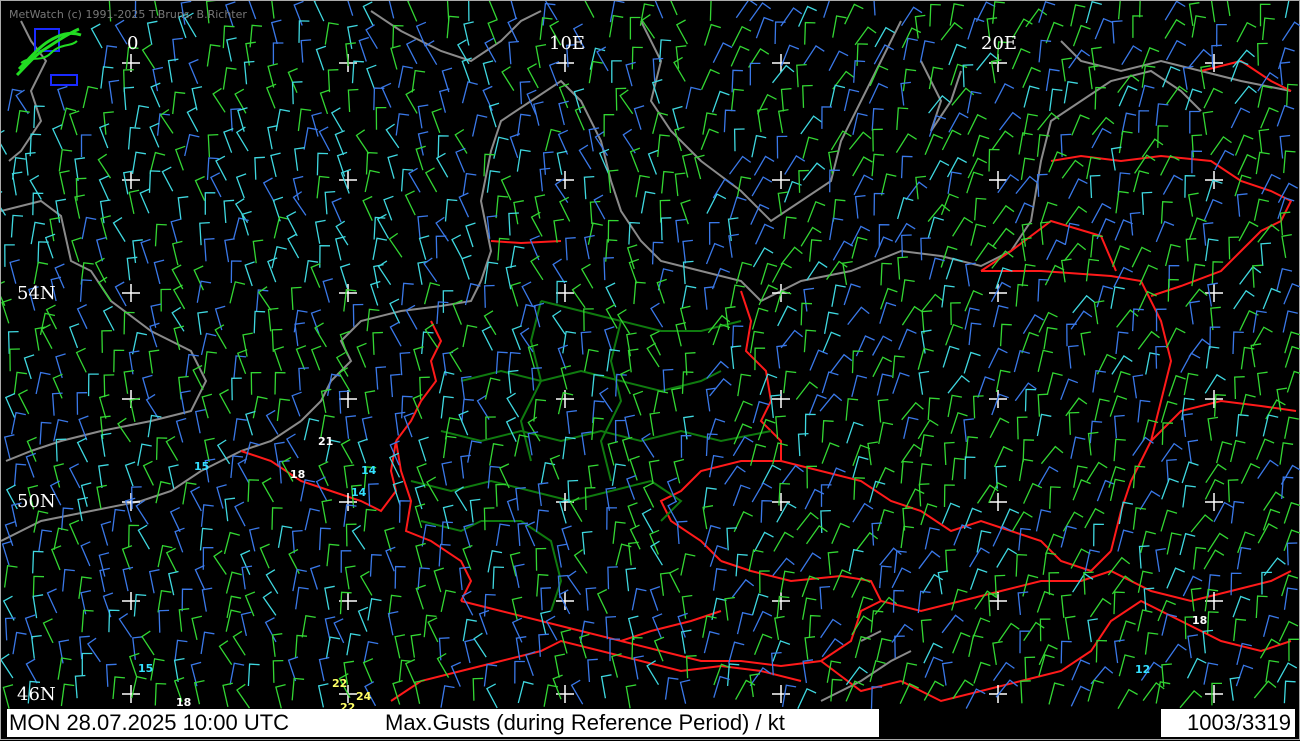  What do you see at coordinates (369, 470) in the screenshot?
I see `gust-value: 14` at bounding box center [369, 470].